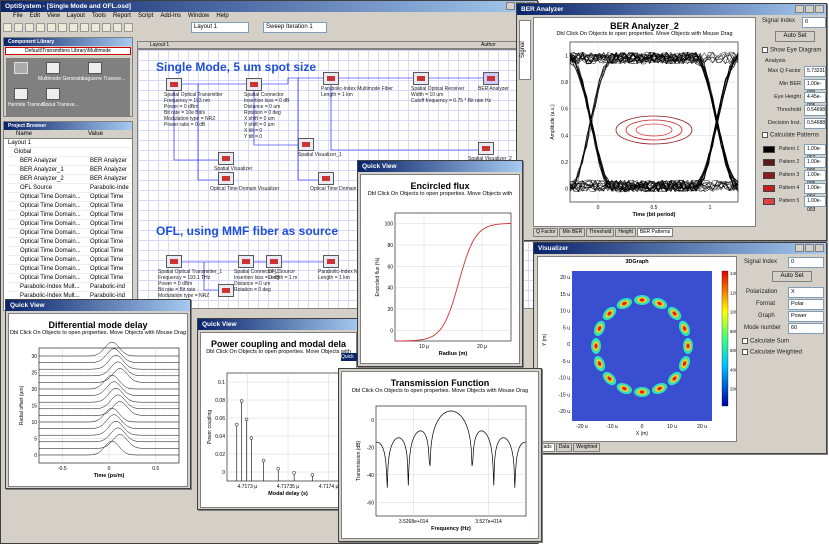 This screenshot has height=544, width=829. I want to click on pattern-value: 1.00e-006, so click(815, 165).